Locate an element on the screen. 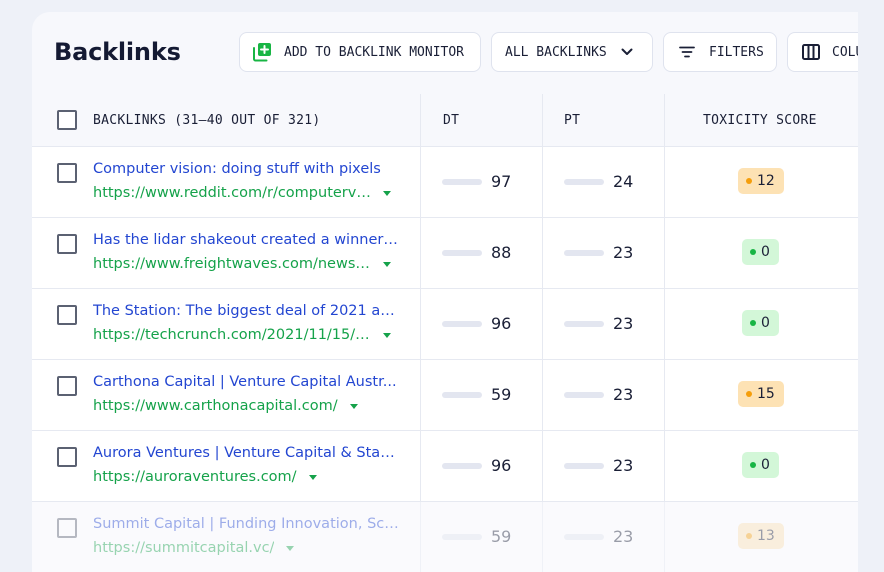  backlink-url-text: https://www.carthonacapital.com/ is located at coordinates (215, 406).